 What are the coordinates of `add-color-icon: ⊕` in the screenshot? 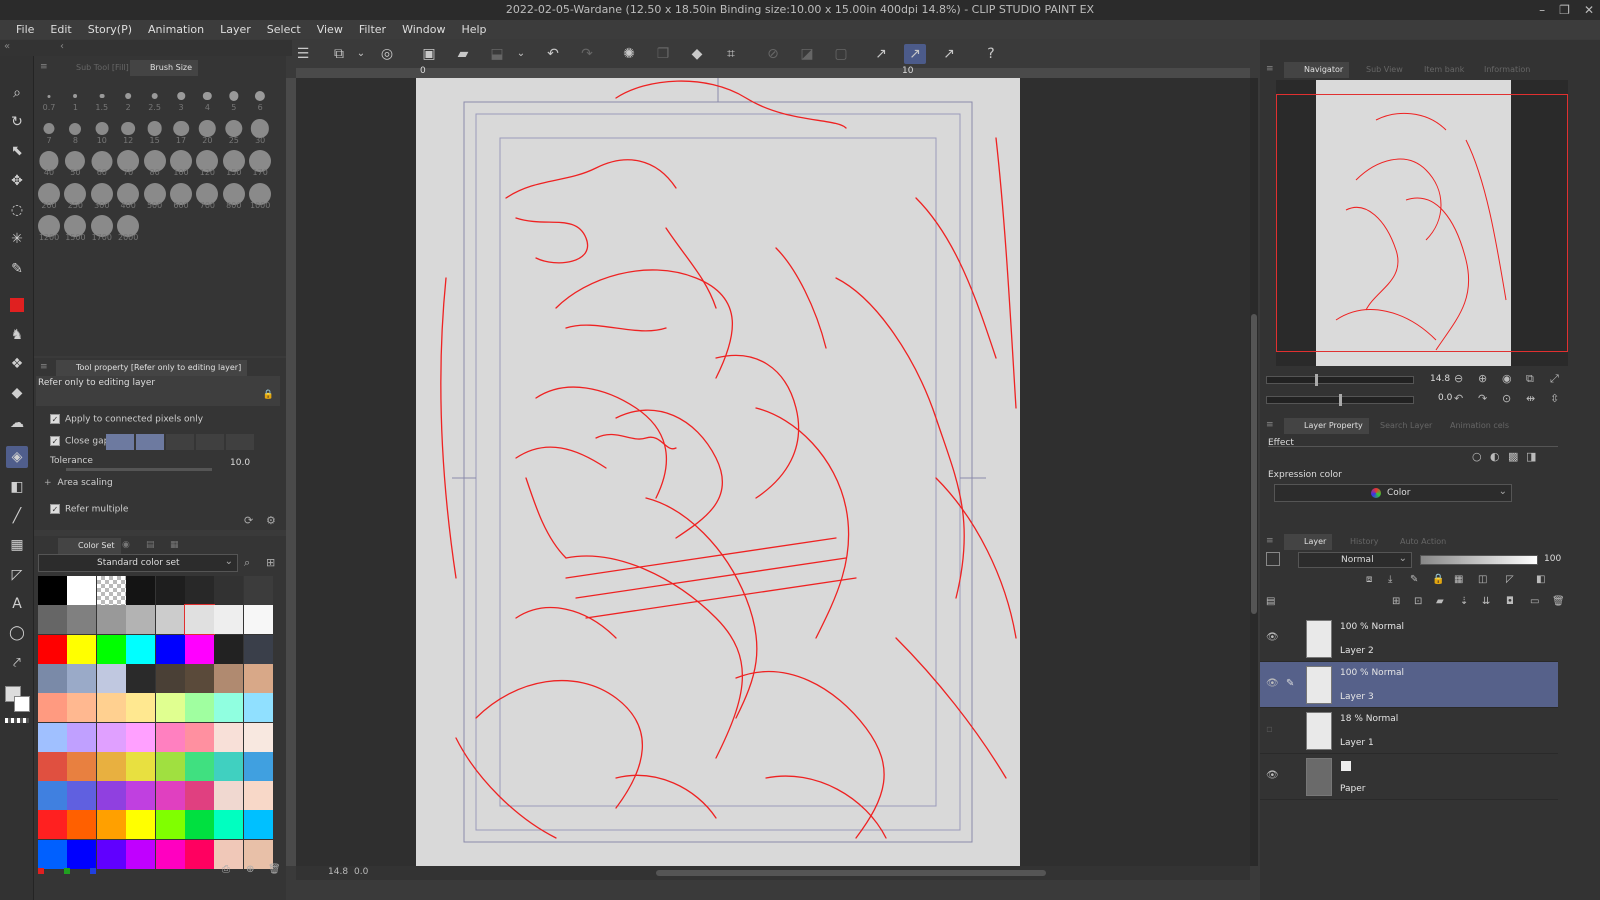 It's located at (250, 869).